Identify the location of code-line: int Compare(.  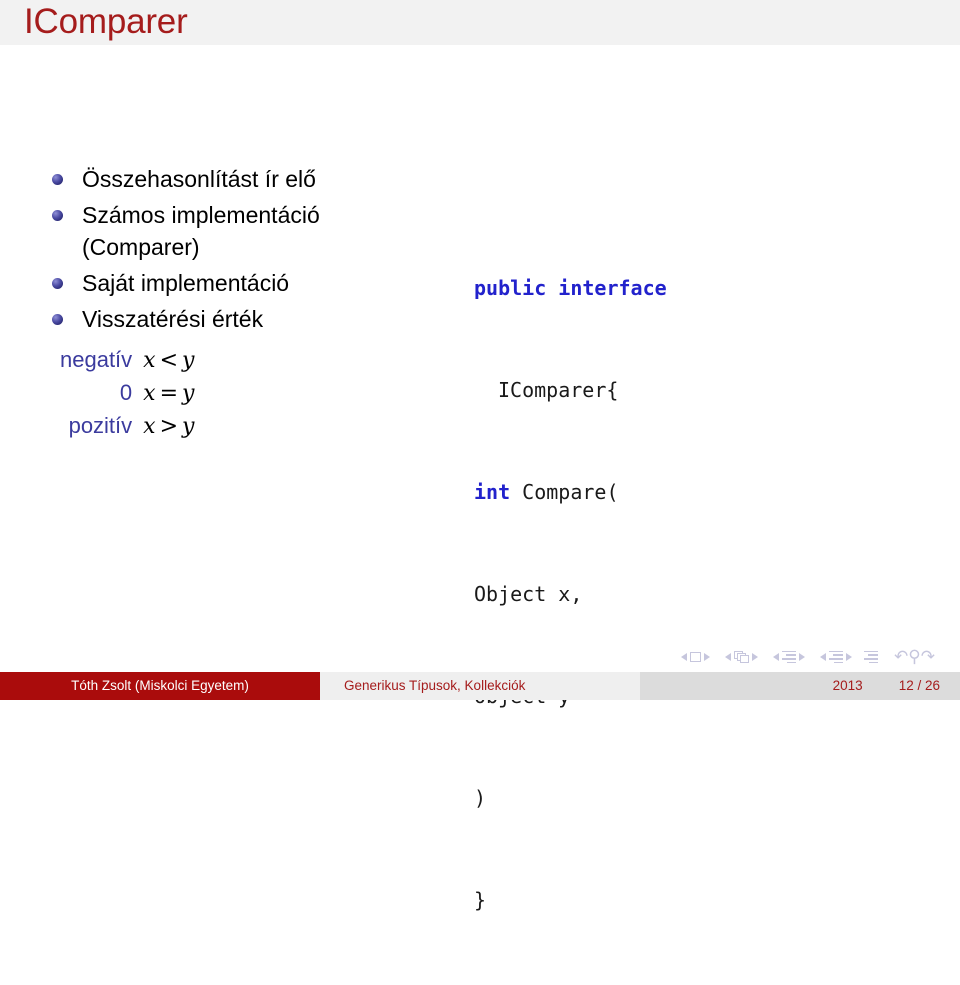
(570, 492).